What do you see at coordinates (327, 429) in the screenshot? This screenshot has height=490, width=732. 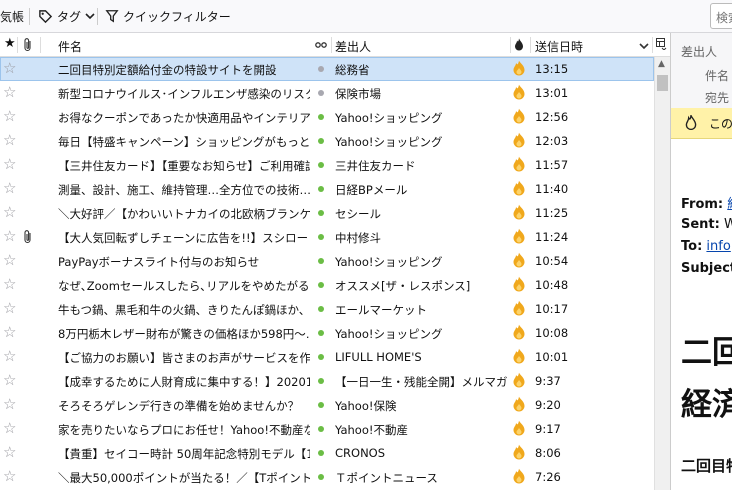 I see `message-row: ☆ 家を売りたいならプロにお任せ！Yahoo!不動産な… Yahoo!不動産 9:17` at bounding box center [327, 429].